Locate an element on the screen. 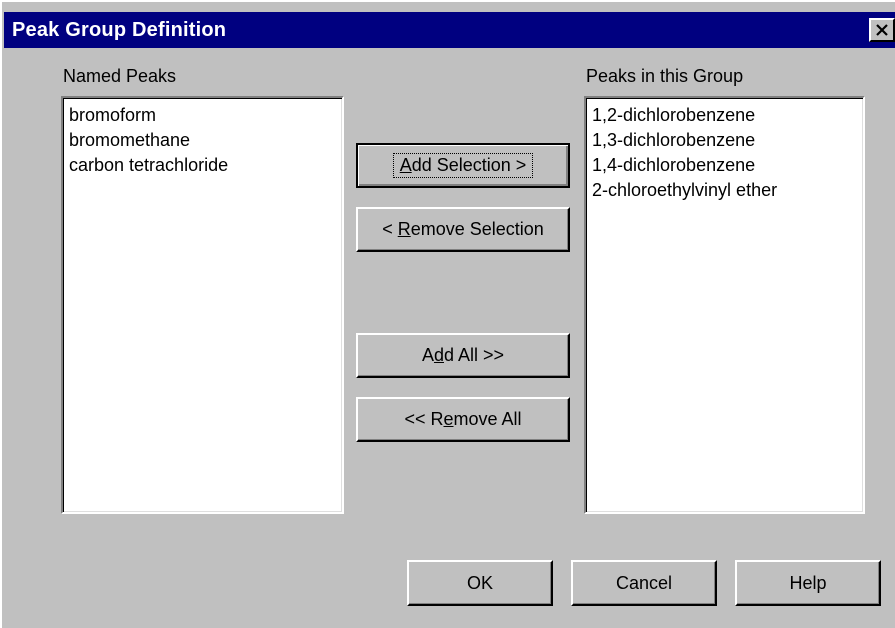 This screenshot has width=895, height=628. named-peaks-label: Named Peaks is located at coordinates (120, 76).